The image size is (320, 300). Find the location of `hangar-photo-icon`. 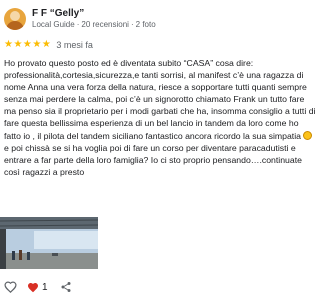

hangar-photo-icon is located at coordinates (49, 243).